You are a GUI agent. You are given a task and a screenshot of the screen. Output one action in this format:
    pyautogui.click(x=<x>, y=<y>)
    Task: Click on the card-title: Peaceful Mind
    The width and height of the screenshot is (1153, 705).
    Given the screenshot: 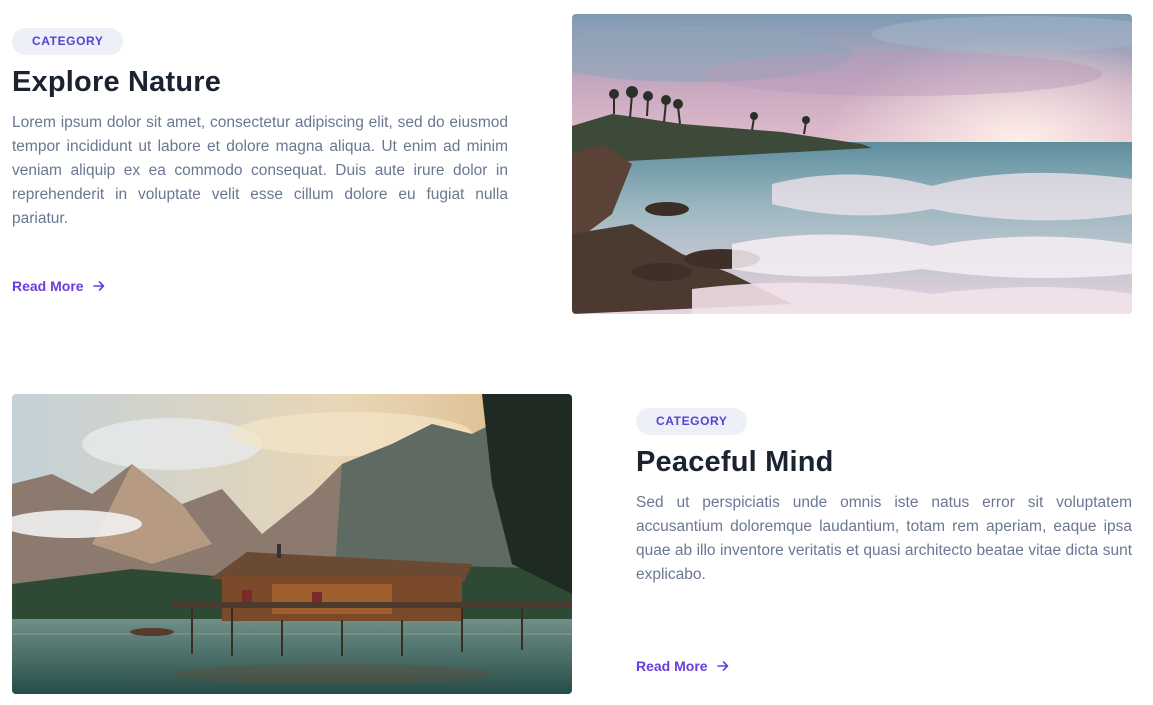 What is the action you would take?
    pyautogui.click(x=735, y=462)
    